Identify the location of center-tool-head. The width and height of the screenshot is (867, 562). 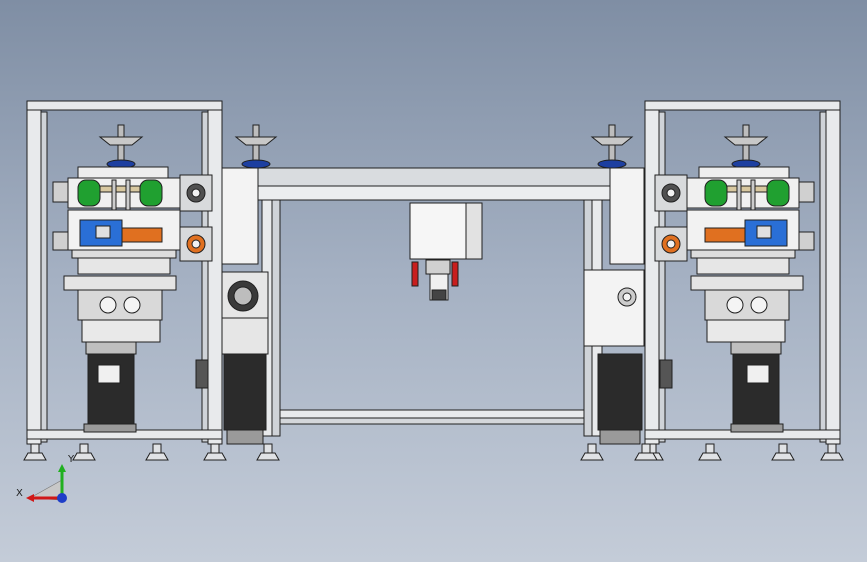
(446, 251).